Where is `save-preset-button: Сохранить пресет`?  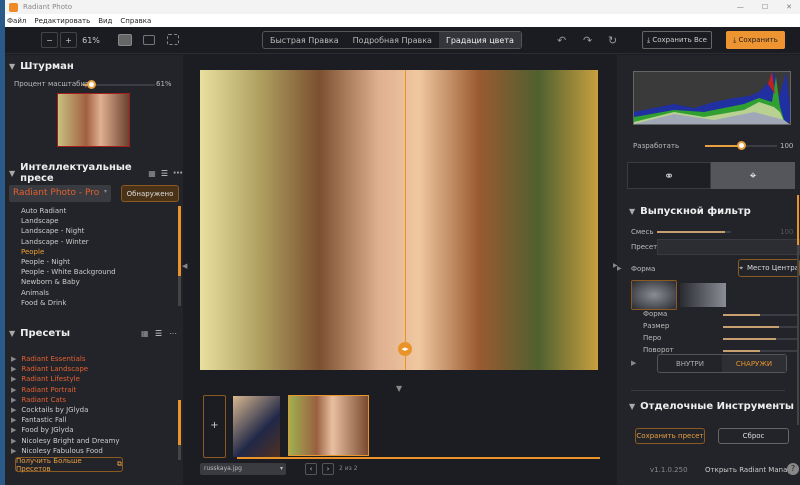
save-preset-button: Сохранить пресет is located at coordinates (670, 436).